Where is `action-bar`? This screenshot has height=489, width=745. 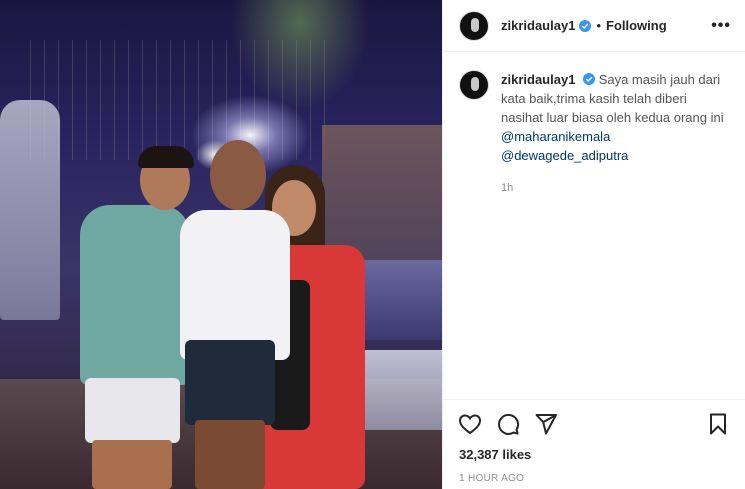 action-bar is located at coordinates (594, 423).